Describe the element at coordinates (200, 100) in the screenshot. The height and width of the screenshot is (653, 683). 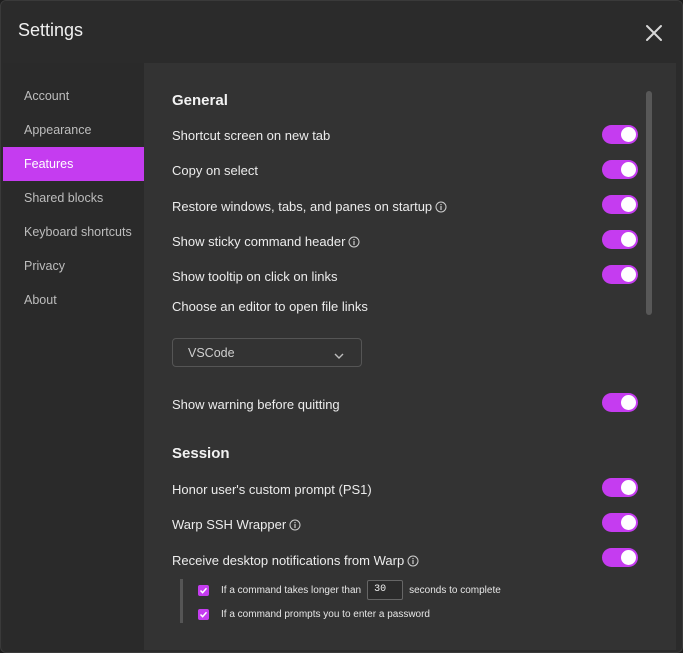
I see `section-title-general: General` at that location.